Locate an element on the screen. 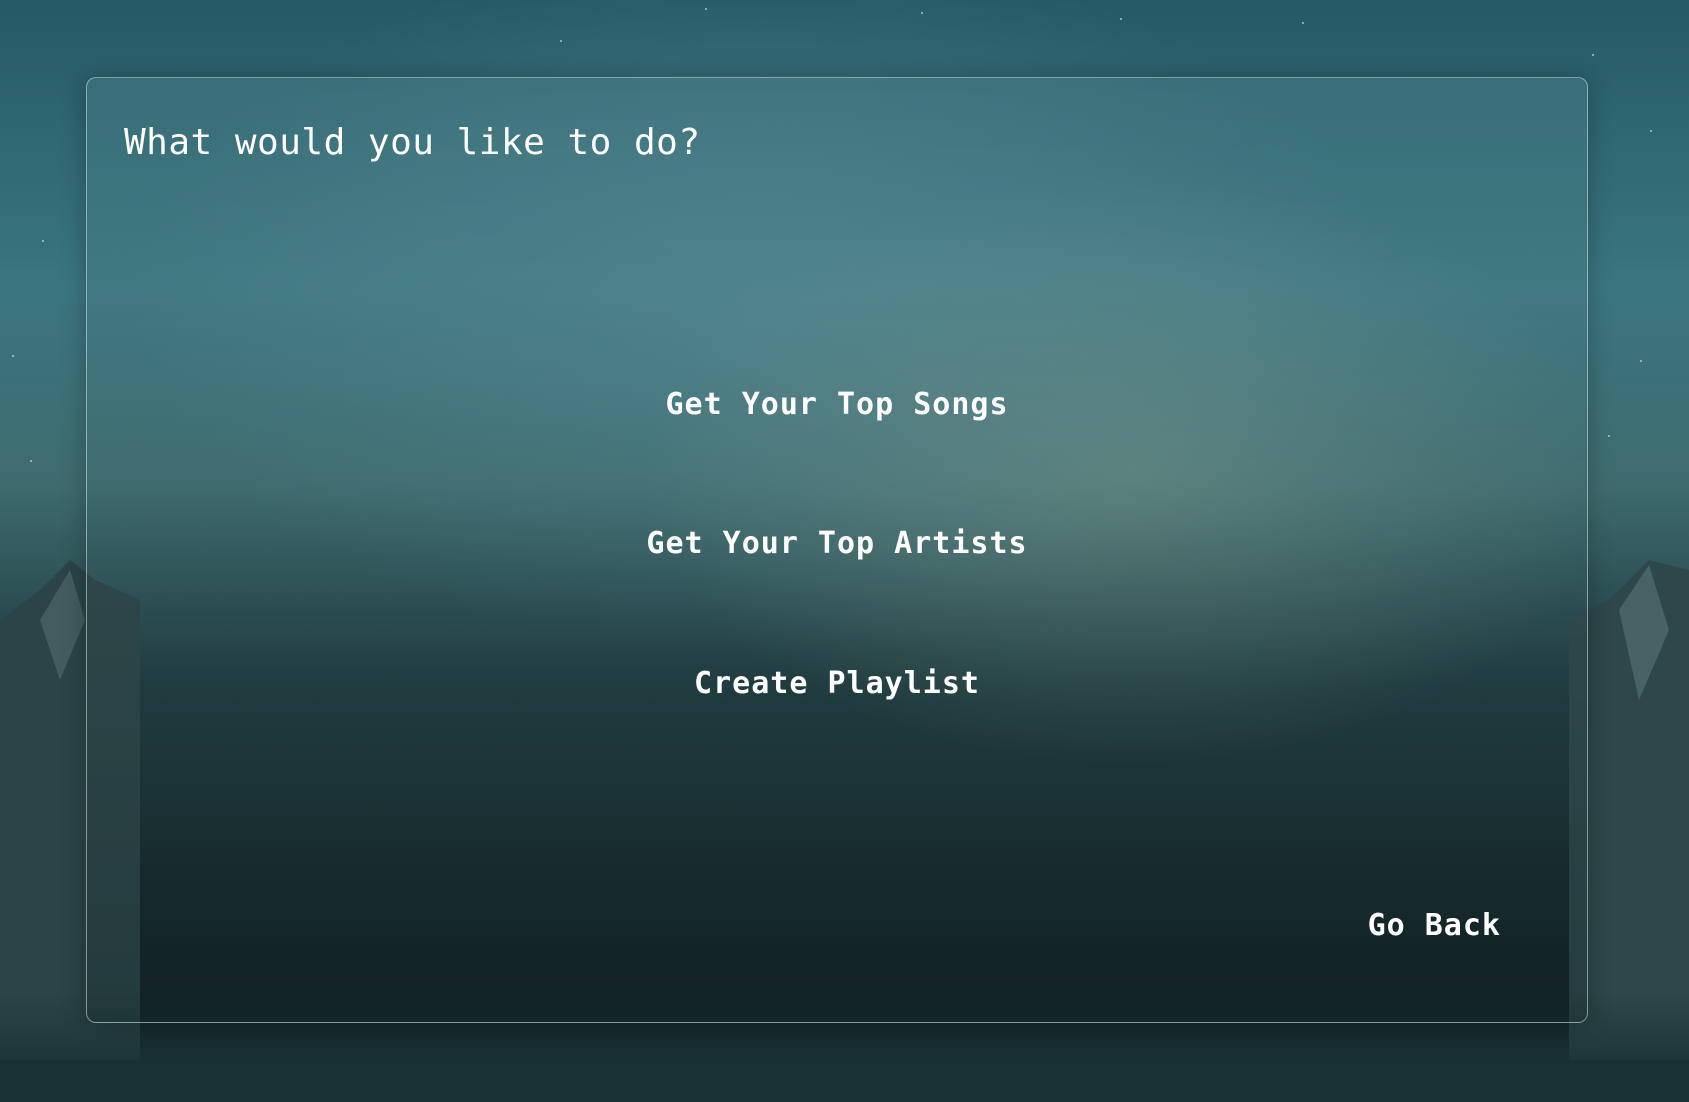  go-back-button: Go Back is located at coordinates (1434, 925).